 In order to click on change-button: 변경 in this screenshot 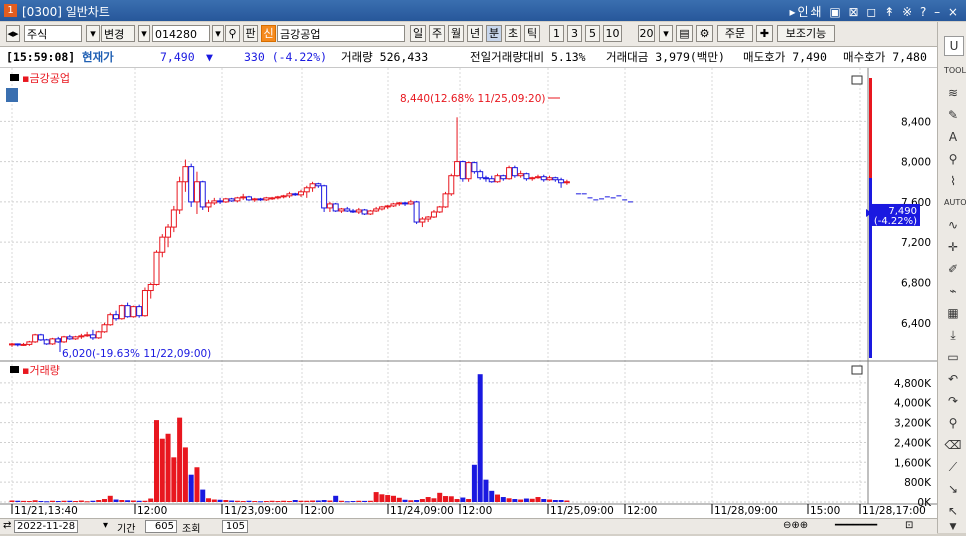, I will do `click(118, 33)`.